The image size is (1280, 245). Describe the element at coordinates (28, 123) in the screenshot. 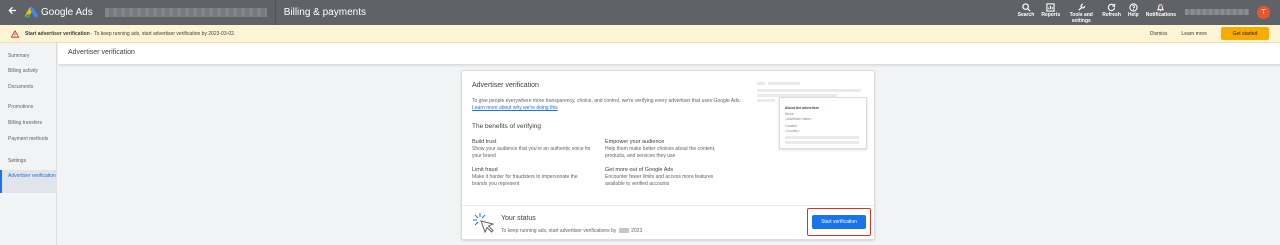

I see `sidebar-item-billing-transfers: Billing transfers` at that location.